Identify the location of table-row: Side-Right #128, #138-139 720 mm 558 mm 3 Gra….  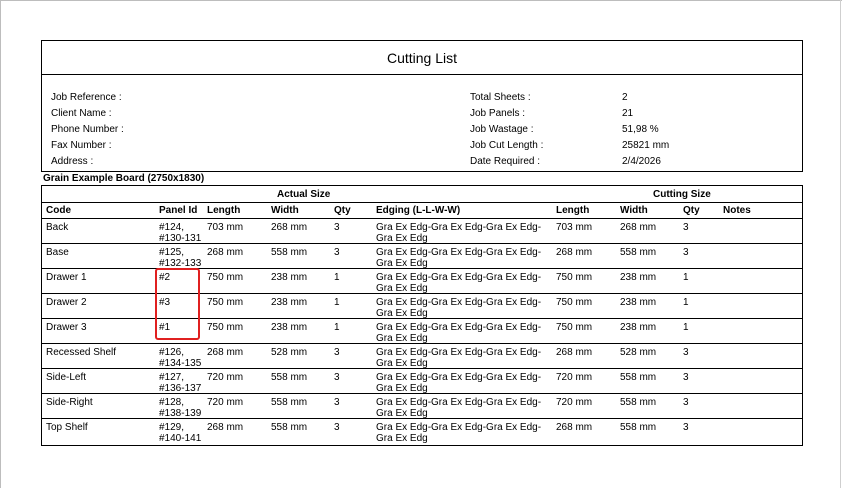
(422, 406).